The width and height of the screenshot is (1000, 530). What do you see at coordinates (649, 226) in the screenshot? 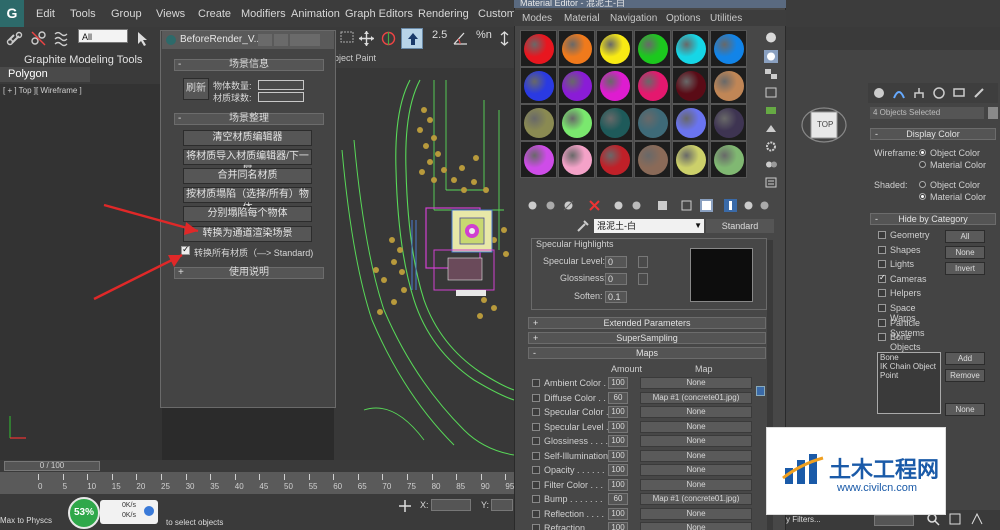
I see `material-name-field: 混泥土-白 ▼` at bounding box center [649, 226].